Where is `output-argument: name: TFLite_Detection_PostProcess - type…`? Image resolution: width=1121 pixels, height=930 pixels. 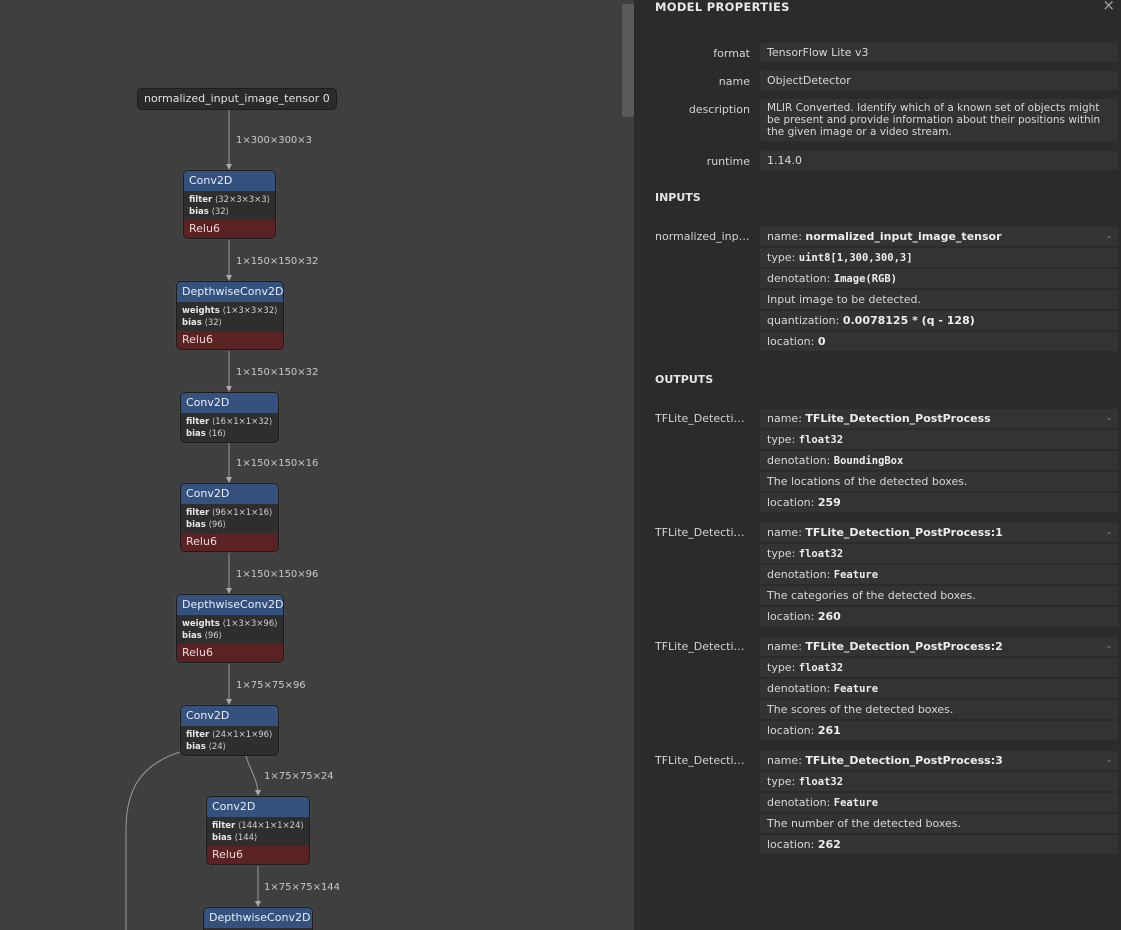 output-argument: name: TFLite_Detection_PostProcess - type… is located at coordinates (939, 461).